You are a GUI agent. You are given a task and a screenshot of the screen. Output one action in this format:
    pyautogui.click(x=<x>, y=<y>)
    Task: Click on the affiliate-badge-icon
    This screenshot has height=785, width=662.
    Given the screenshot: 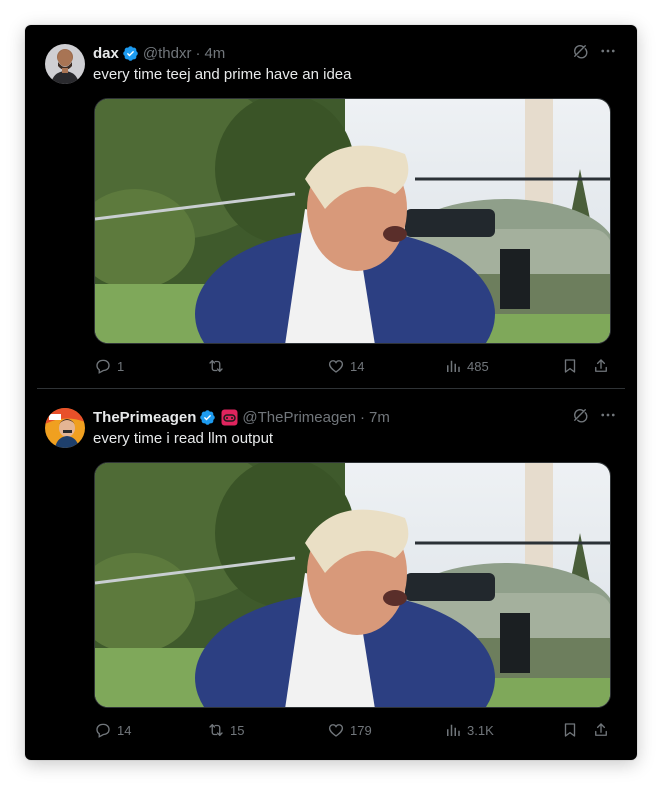 What is the action you would take?
    pyautogui.click(x=229, y=417)
    